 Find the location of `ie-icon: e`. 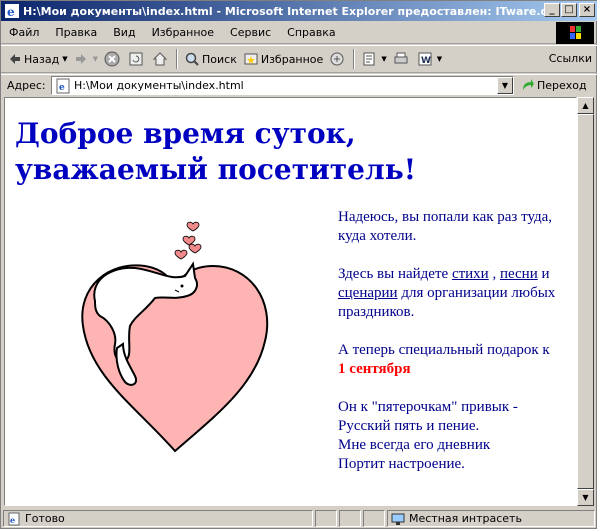

ie-icon: e is located at coordinates (12, 11).